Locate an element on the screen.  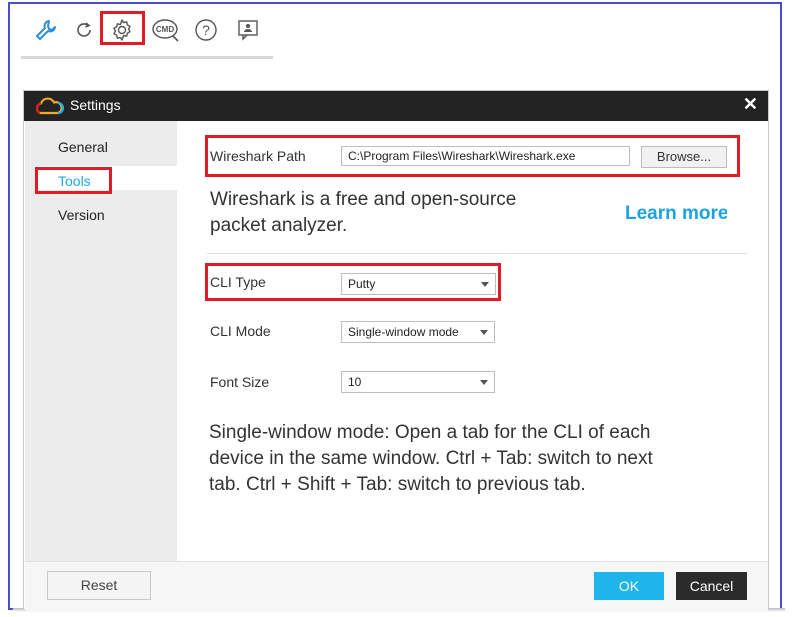
wireshark-desc-line1: Wireshark is a free and open-source is located at coordinates (363, 199).